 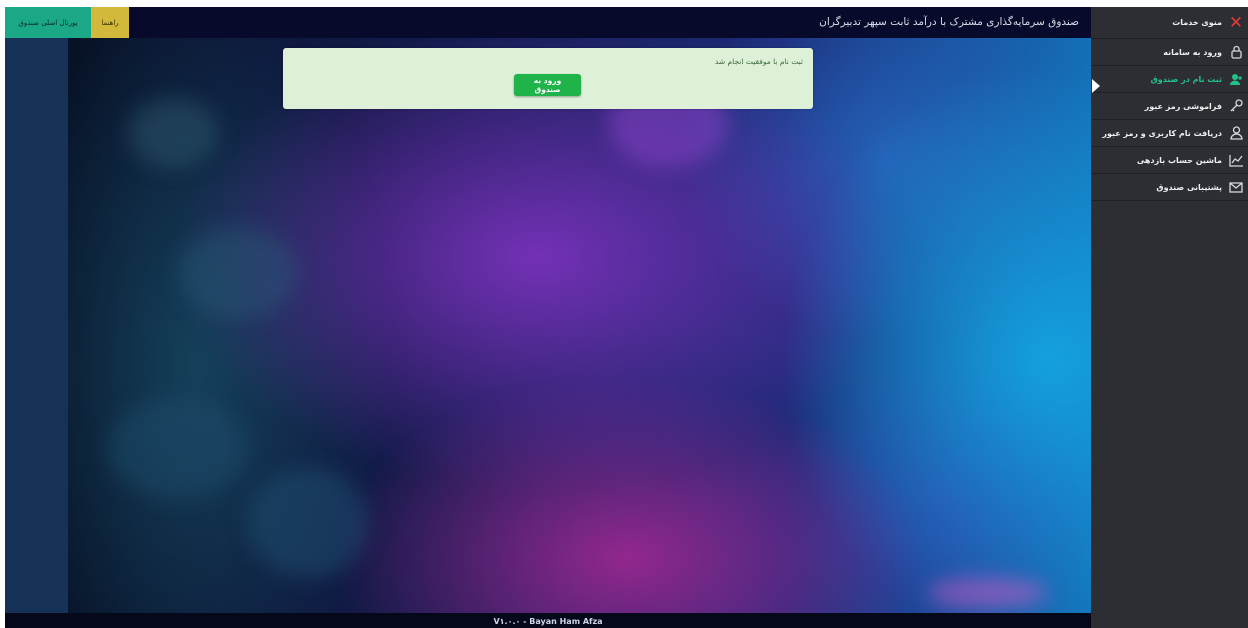 I want to click on active-item-pointer, so click(x=1096, y=86).